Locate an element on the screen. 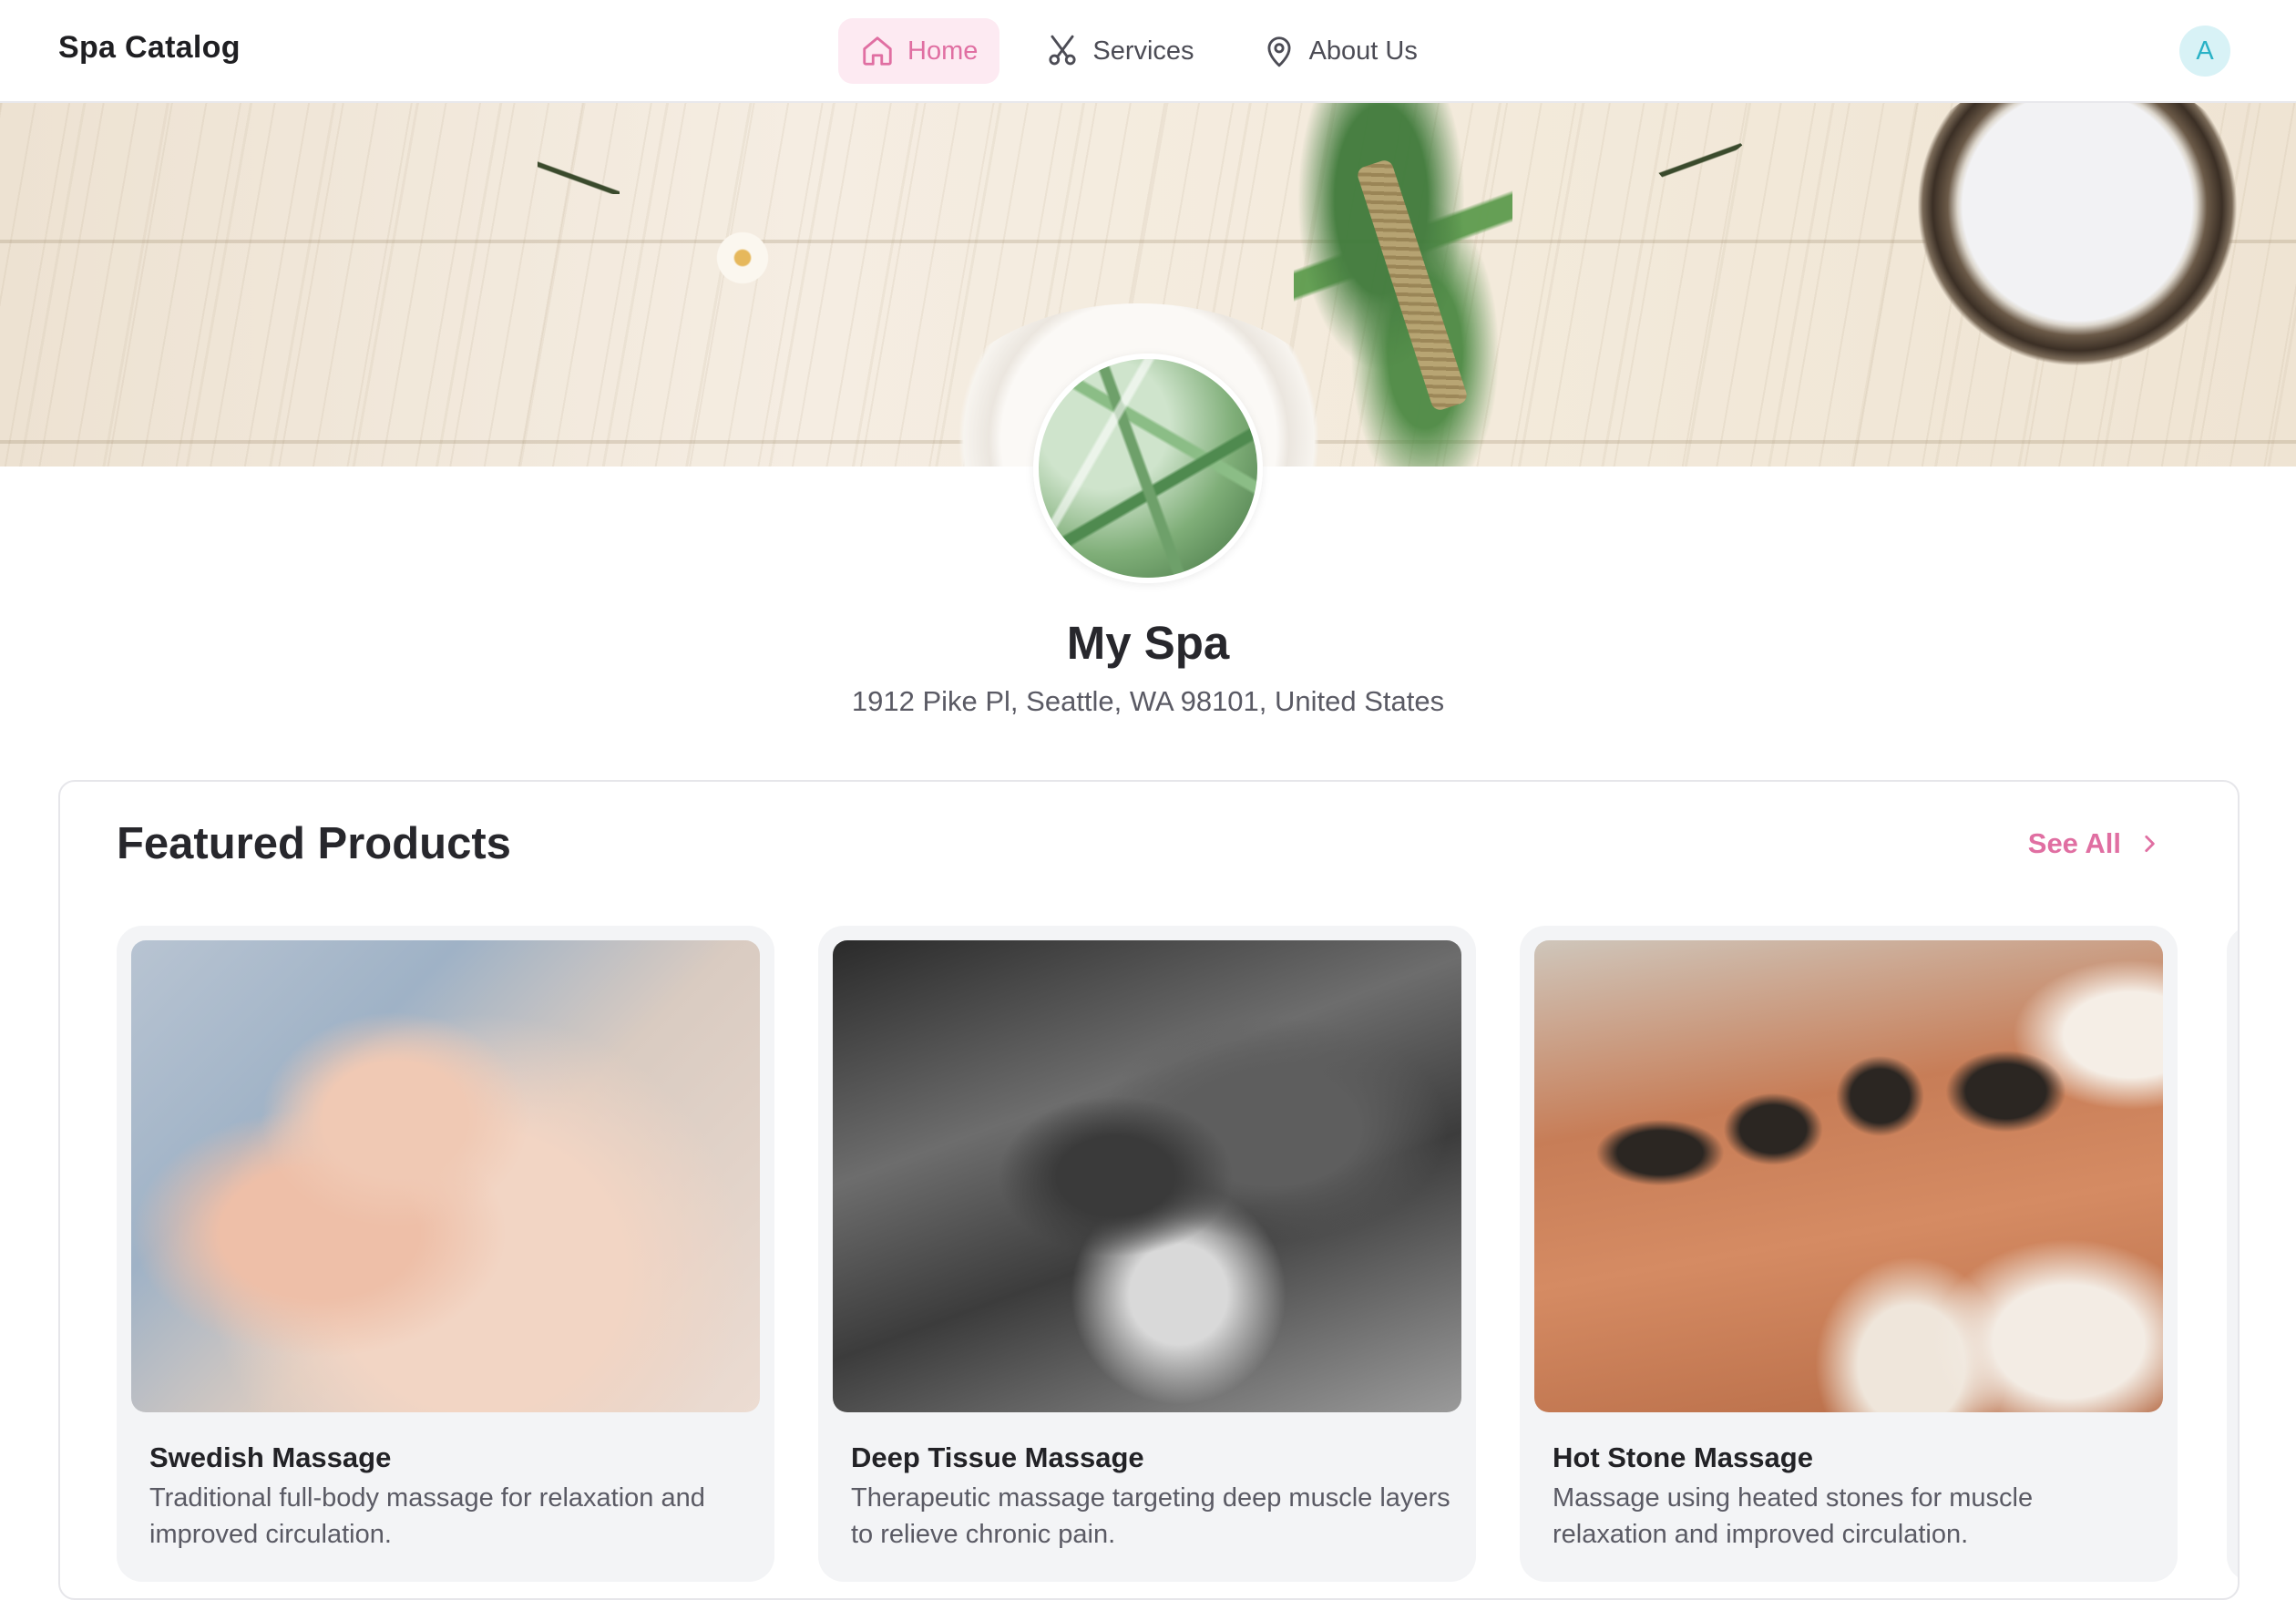 The width and height of the screenshot is (2296, 1600). section-title: Featured Products is located at coordinates (314, 843).